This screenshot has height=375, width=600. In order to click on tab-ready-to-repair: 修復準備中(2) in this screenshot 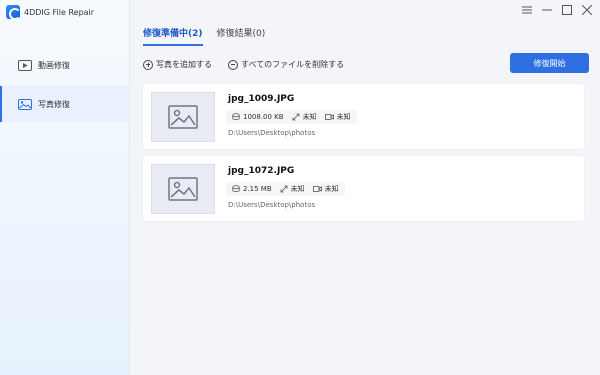, I will do `click(173, 36)`.